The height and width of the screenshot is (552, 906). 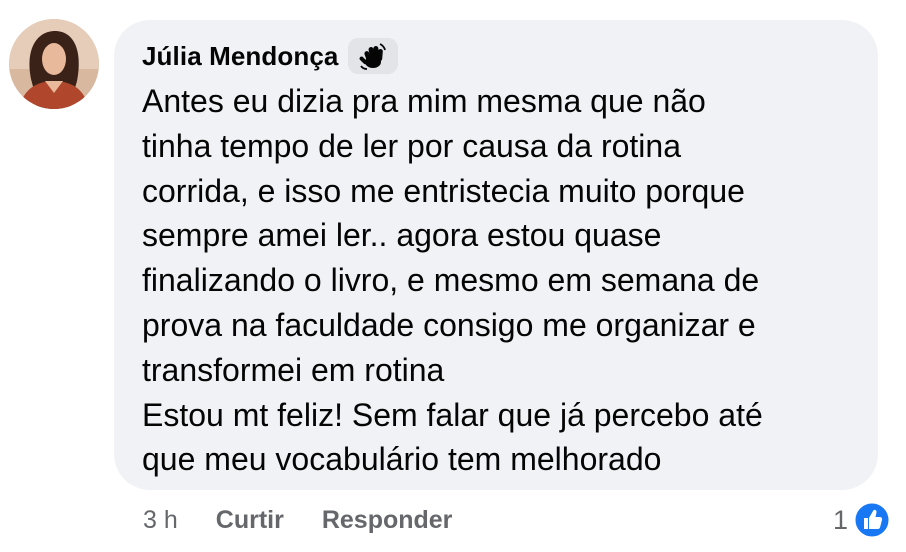 What do you see at coordinates (387, 520) in the screenshot?
I see `reply-button: Responder` at bounding box center [387, 520].